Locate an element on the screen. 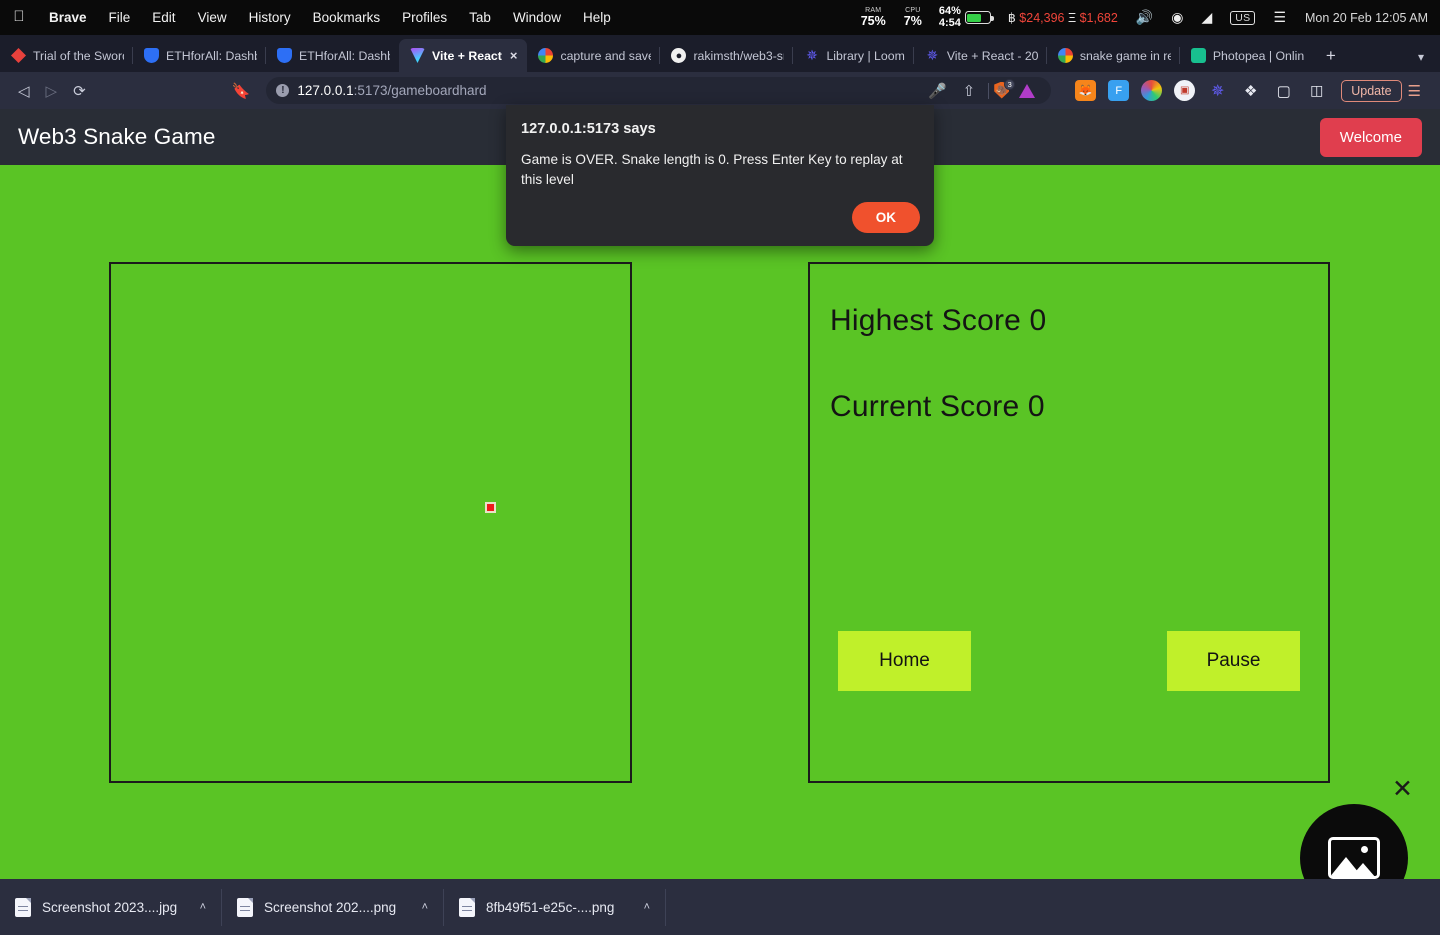 This screenshot has width=1440, height=935. browser-tab-0: Trial of the Sword is located at coordinates (66, 55).